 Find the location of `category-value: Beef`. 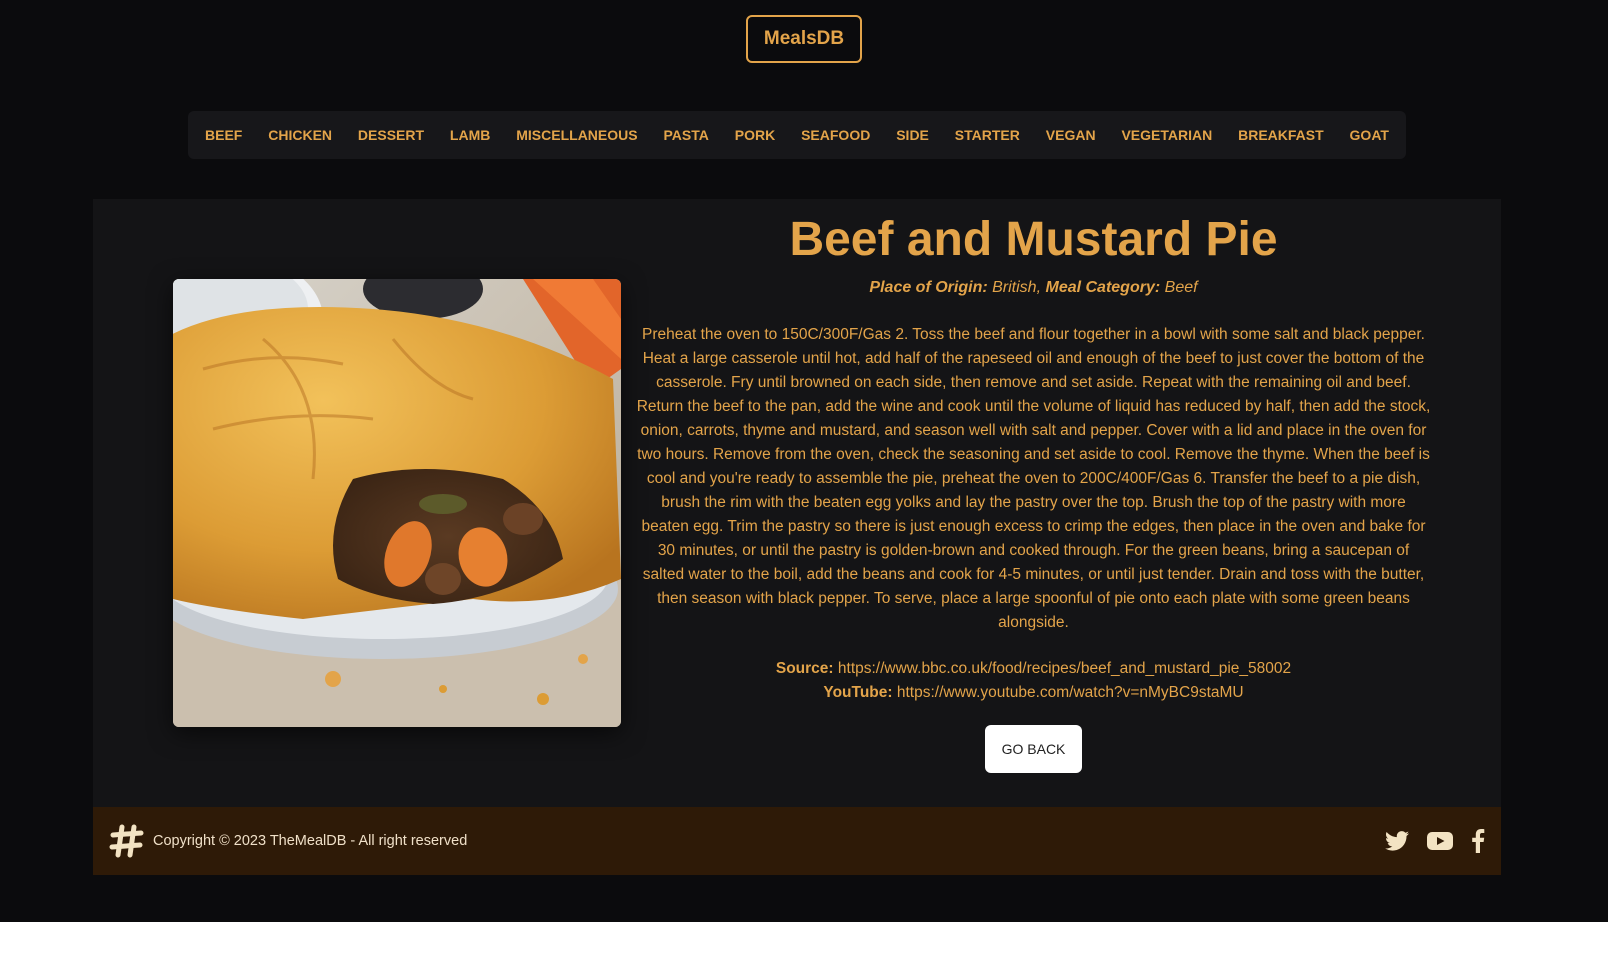

category-value: Beef is located at coordinates (1181, 287).